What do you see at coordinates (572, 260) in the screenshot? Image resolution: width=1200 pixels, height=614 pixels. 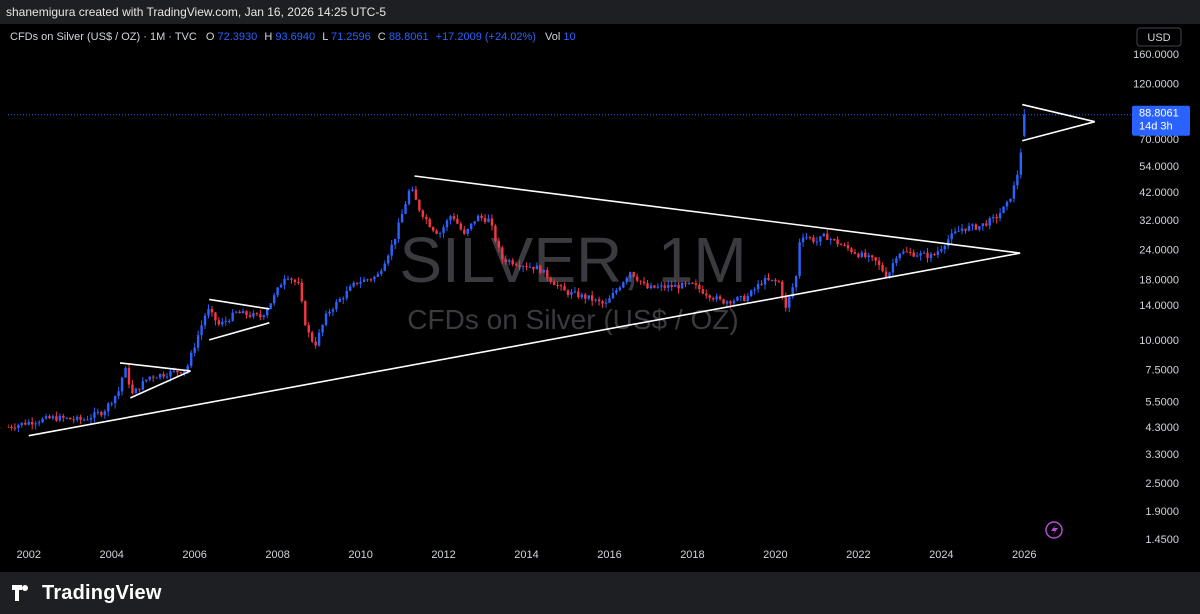 I see `watermark-title: SILVER, 1M` at bounding box center [572, 260].